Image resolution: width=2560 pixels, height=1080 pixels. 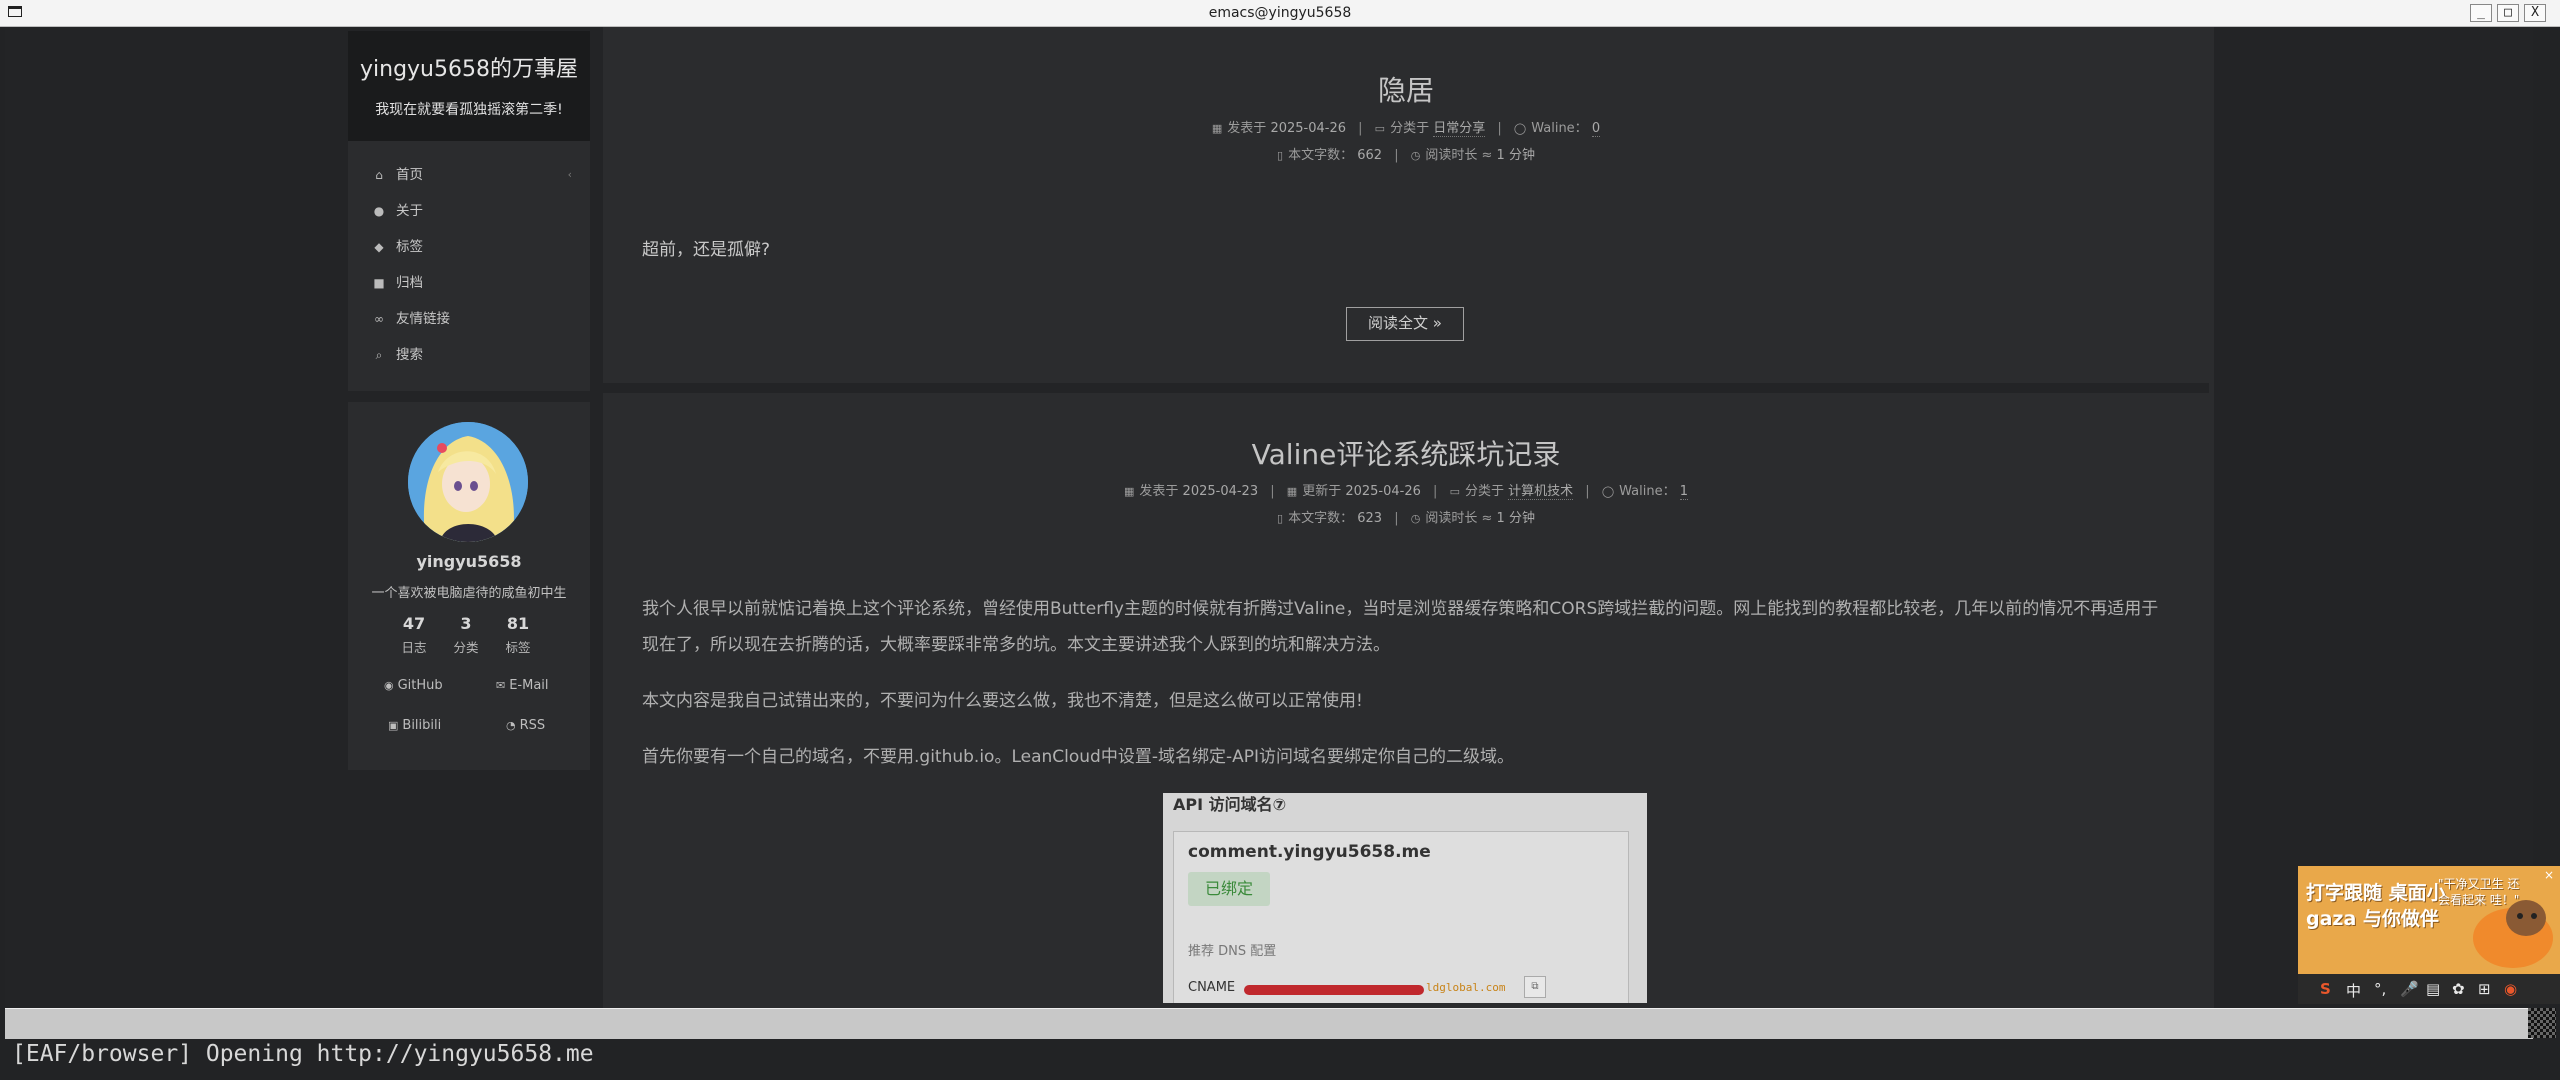 I want to click on sidebar-menu: ⌂ 首页 ‹ ● 关于 ◆ 标签 ■ 归档 ∞ 友情链接 ⌕ 搜索, so click(x=469, y=266).